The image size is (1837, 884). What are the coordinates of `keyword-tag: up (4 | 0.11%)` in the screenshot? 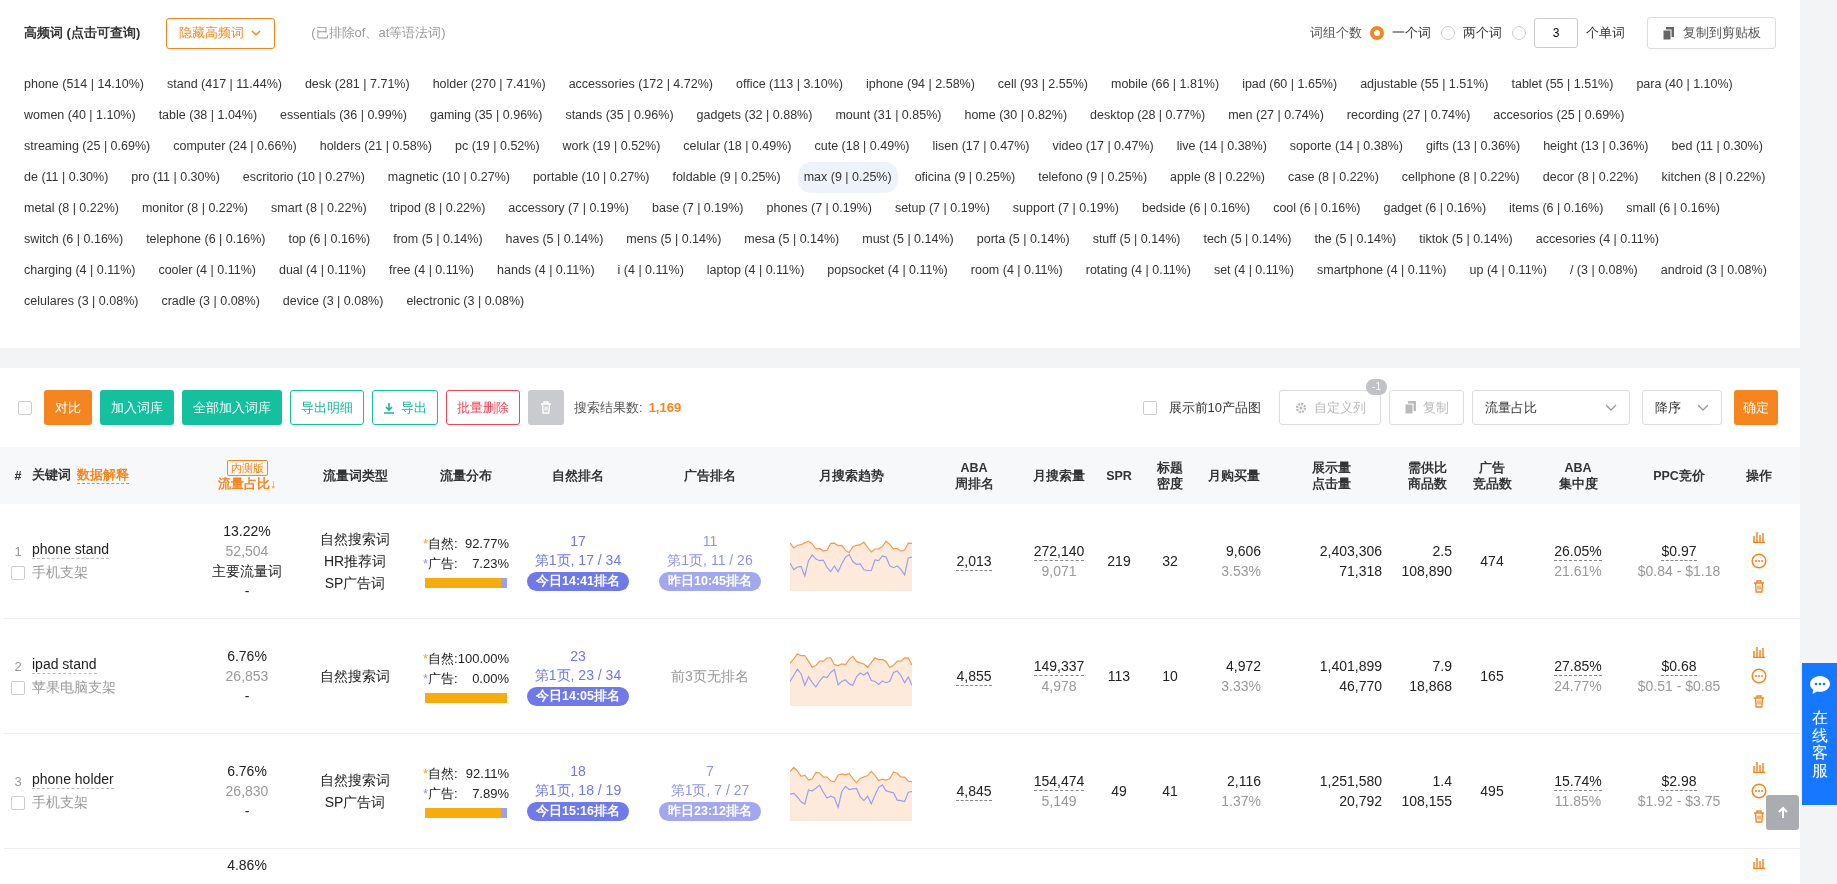 It's located at (1508, 270).